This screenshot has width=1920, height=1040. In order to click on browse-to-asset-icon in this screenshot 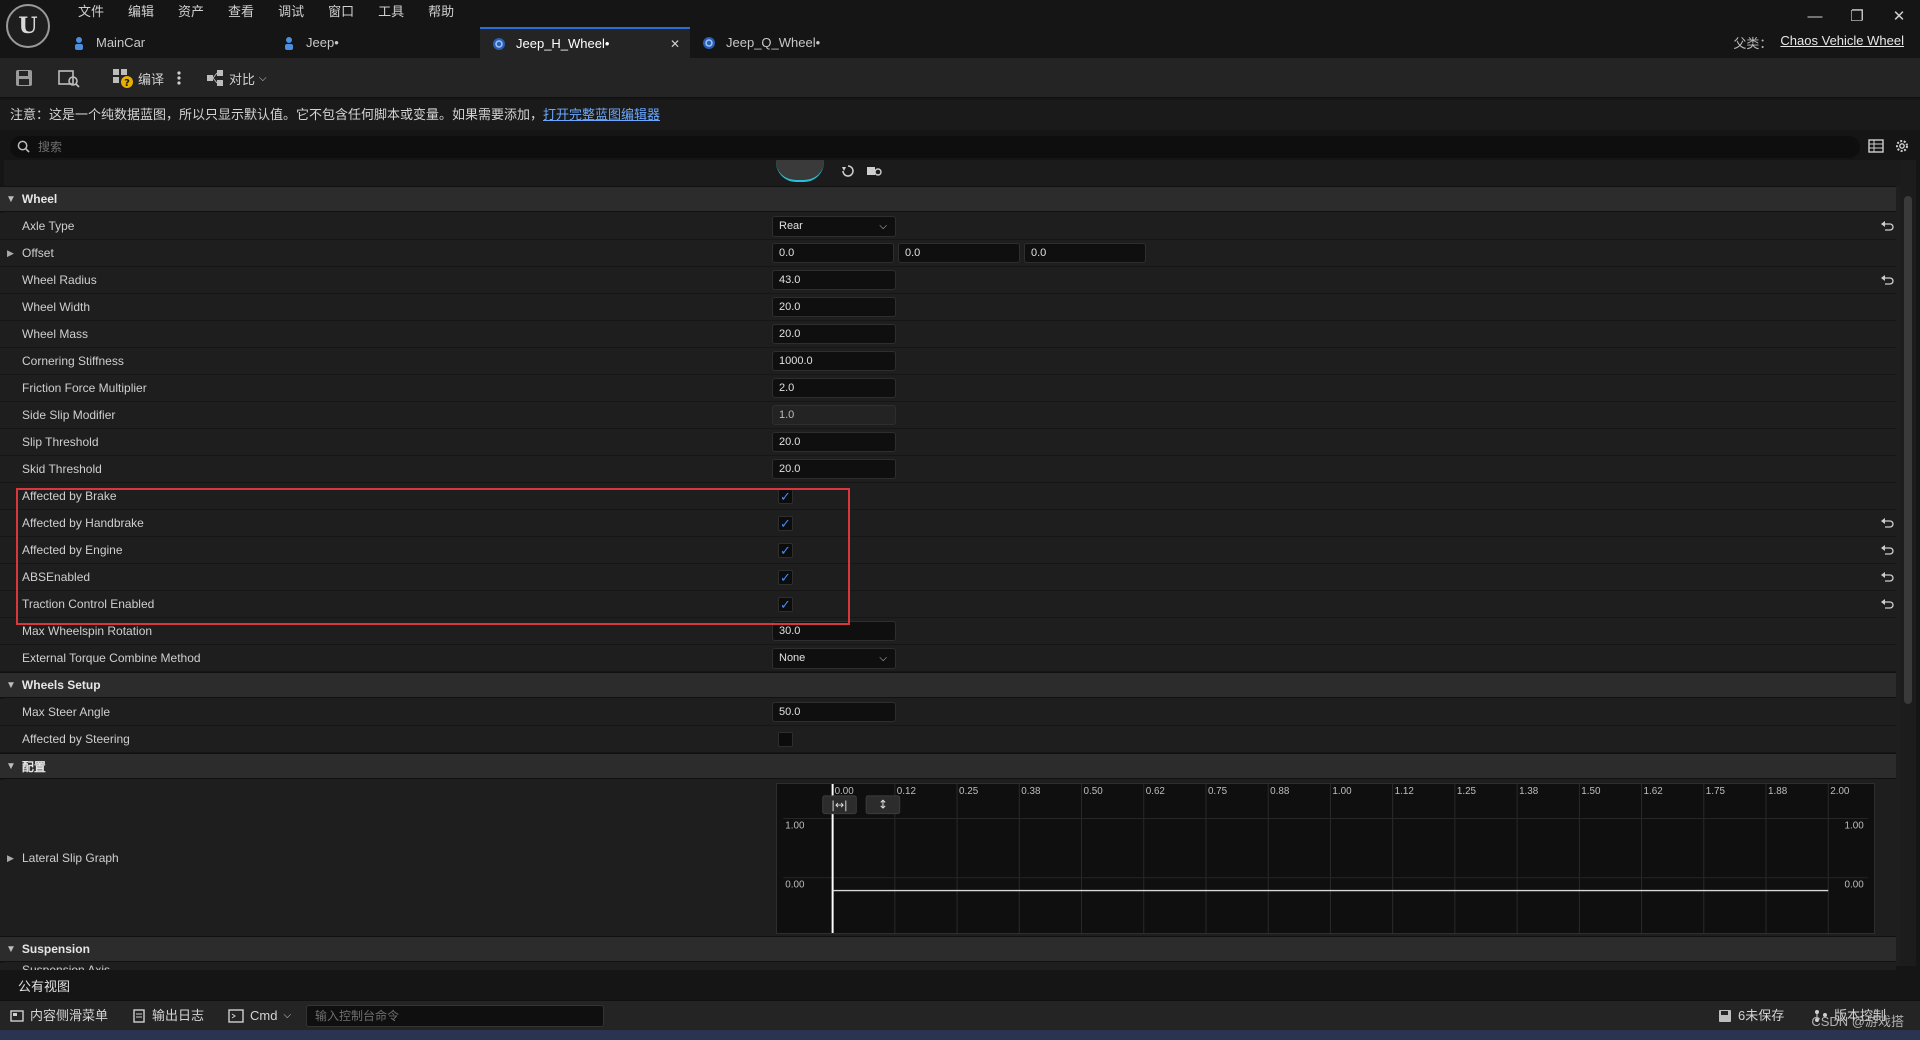, I will do `click(874, 171)`.